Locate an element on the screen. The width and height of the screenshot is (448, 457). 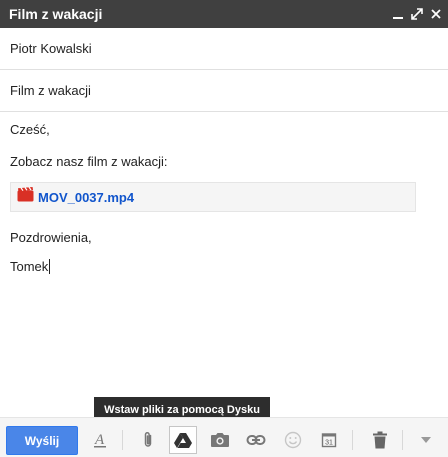
expand-icon is located at coordinates (417, 14).